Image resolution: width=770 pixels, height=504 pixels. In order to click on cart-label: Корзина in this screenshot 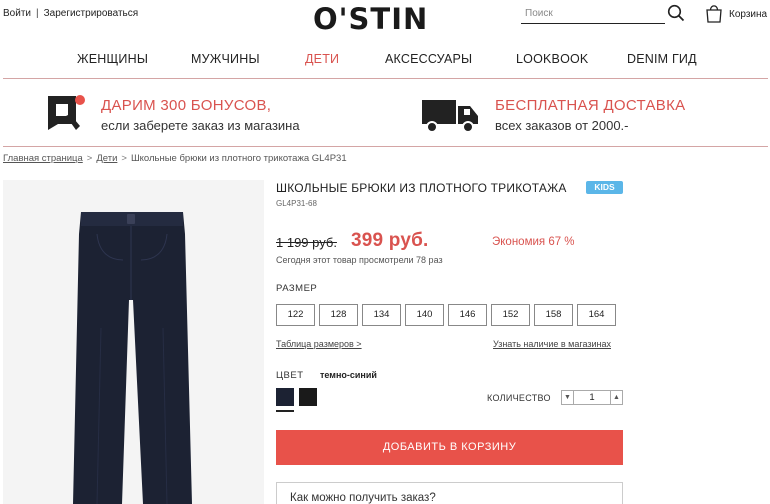, I will do `click(748, 14)`.